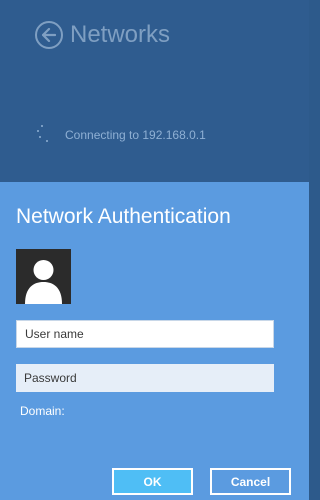  I want to click on domain-label: Domain:, so click(42, 411).